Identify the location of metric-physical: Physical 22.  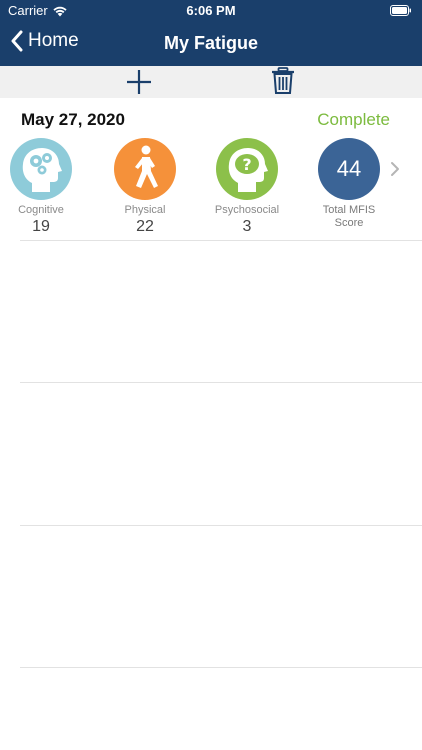
(145, 187).